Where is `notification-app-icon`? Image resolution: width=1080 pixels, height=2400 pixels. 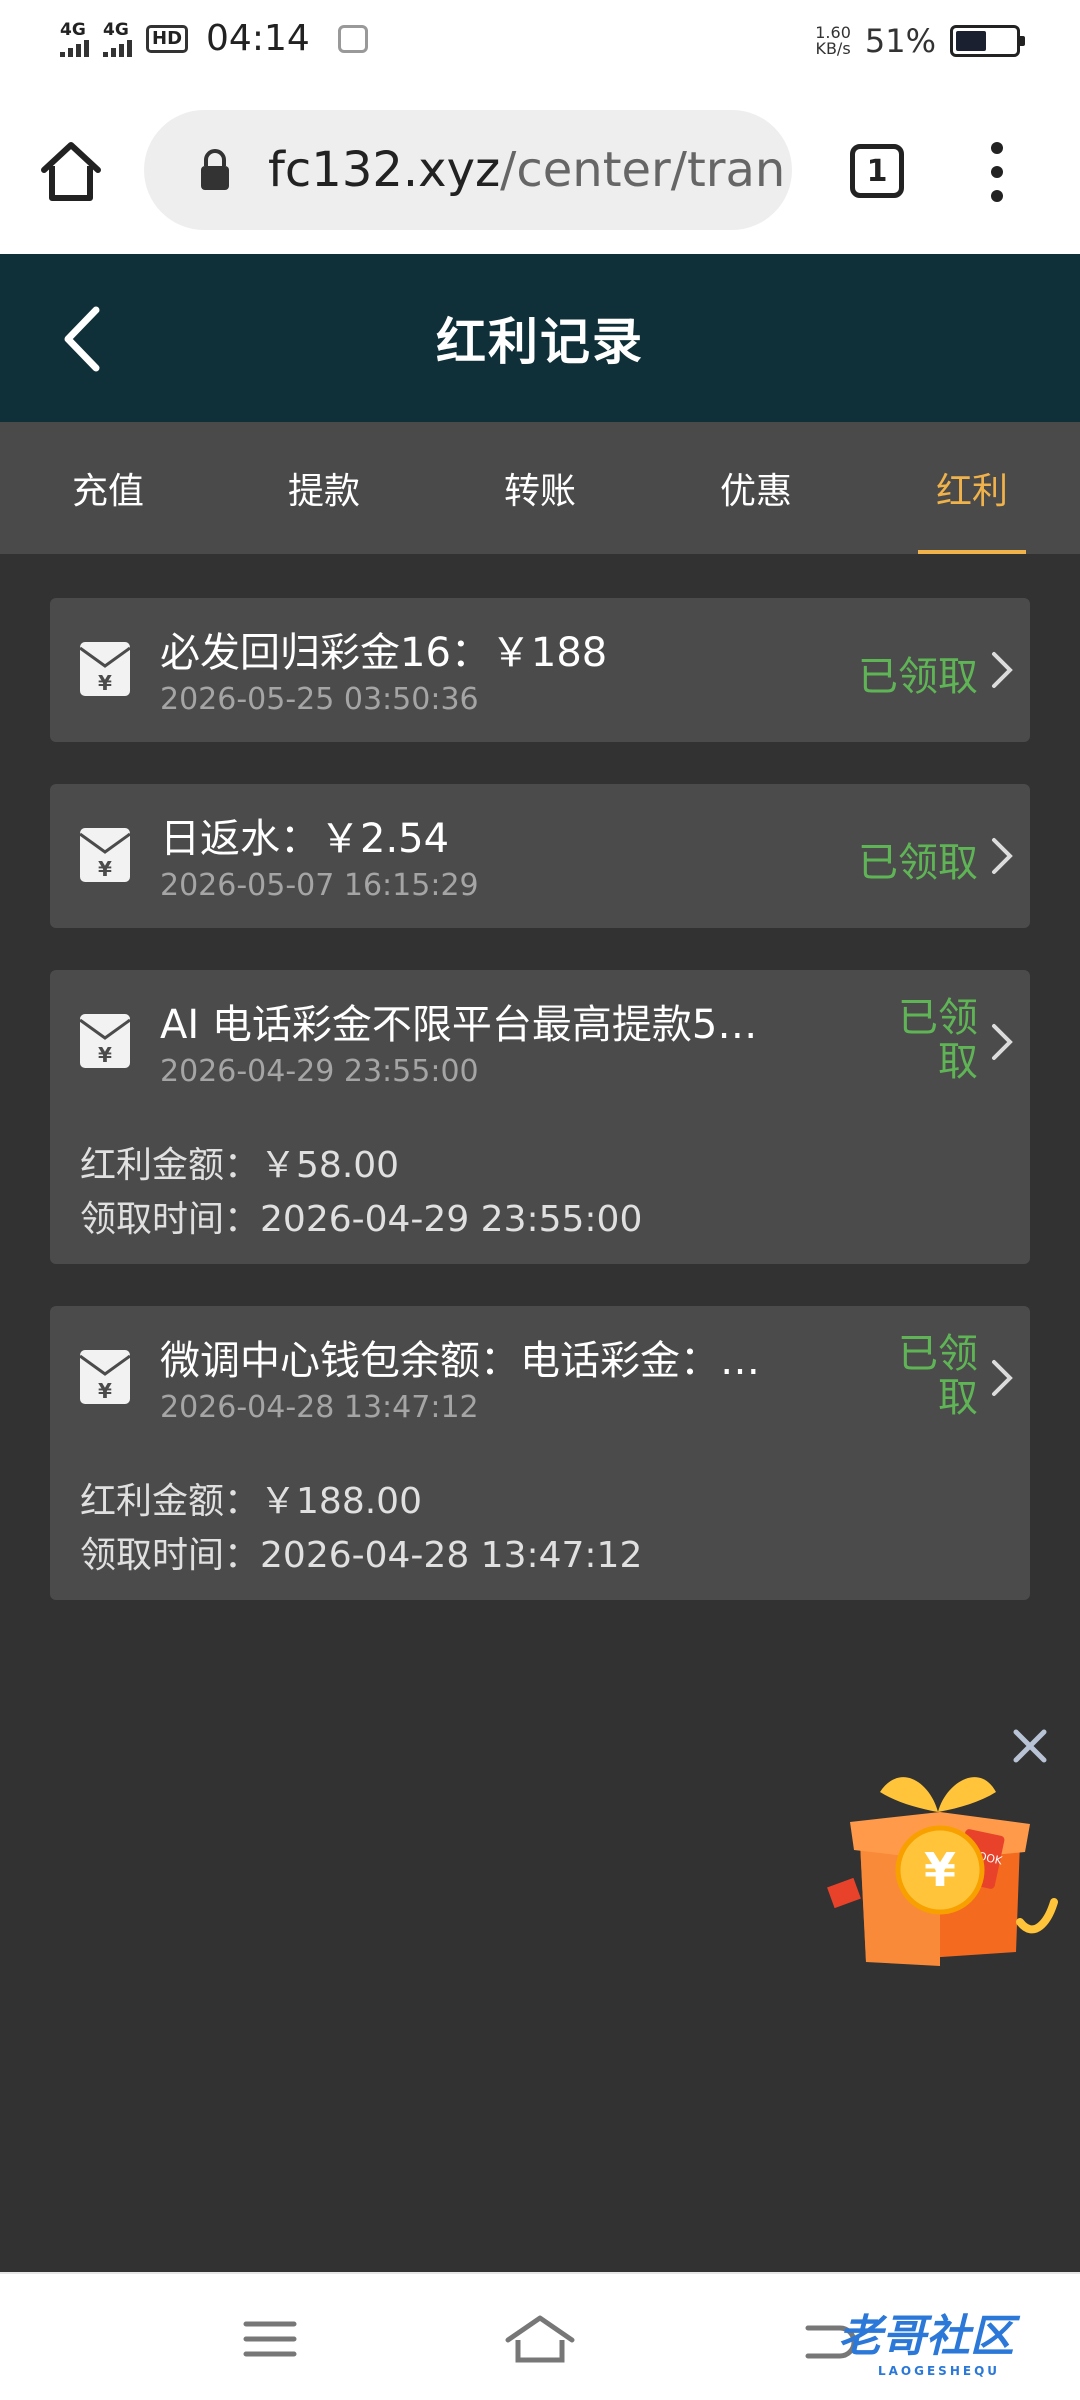 notification-app-icon is located at coordinates (352, 38).